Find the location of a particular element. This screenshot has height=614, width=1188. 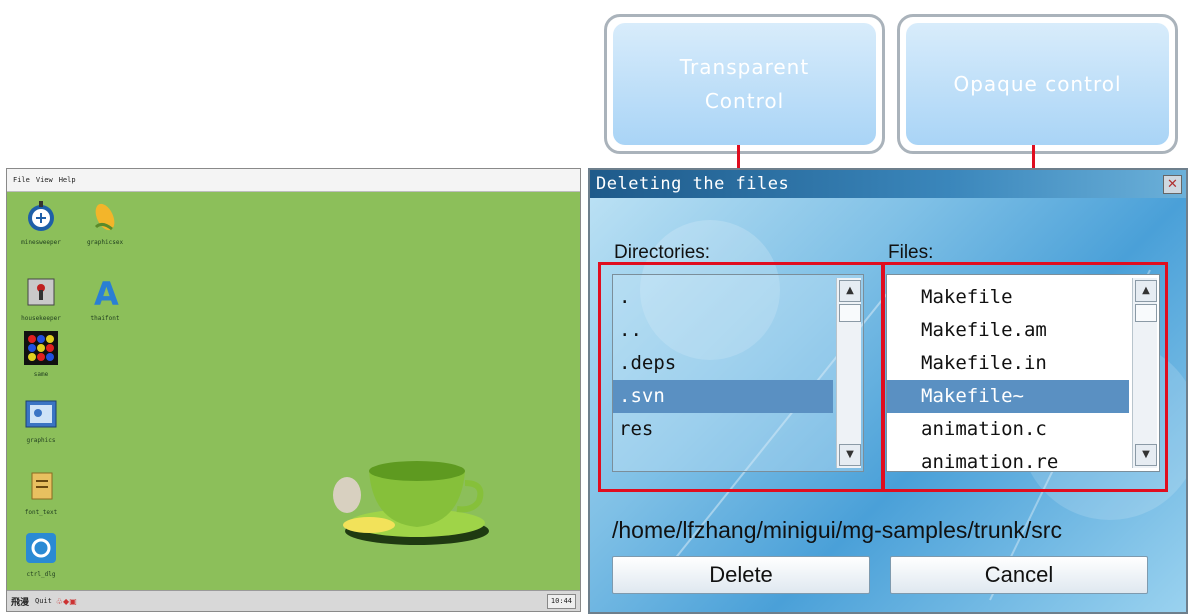

files-label: Files: is located at coordinates (911, 252).